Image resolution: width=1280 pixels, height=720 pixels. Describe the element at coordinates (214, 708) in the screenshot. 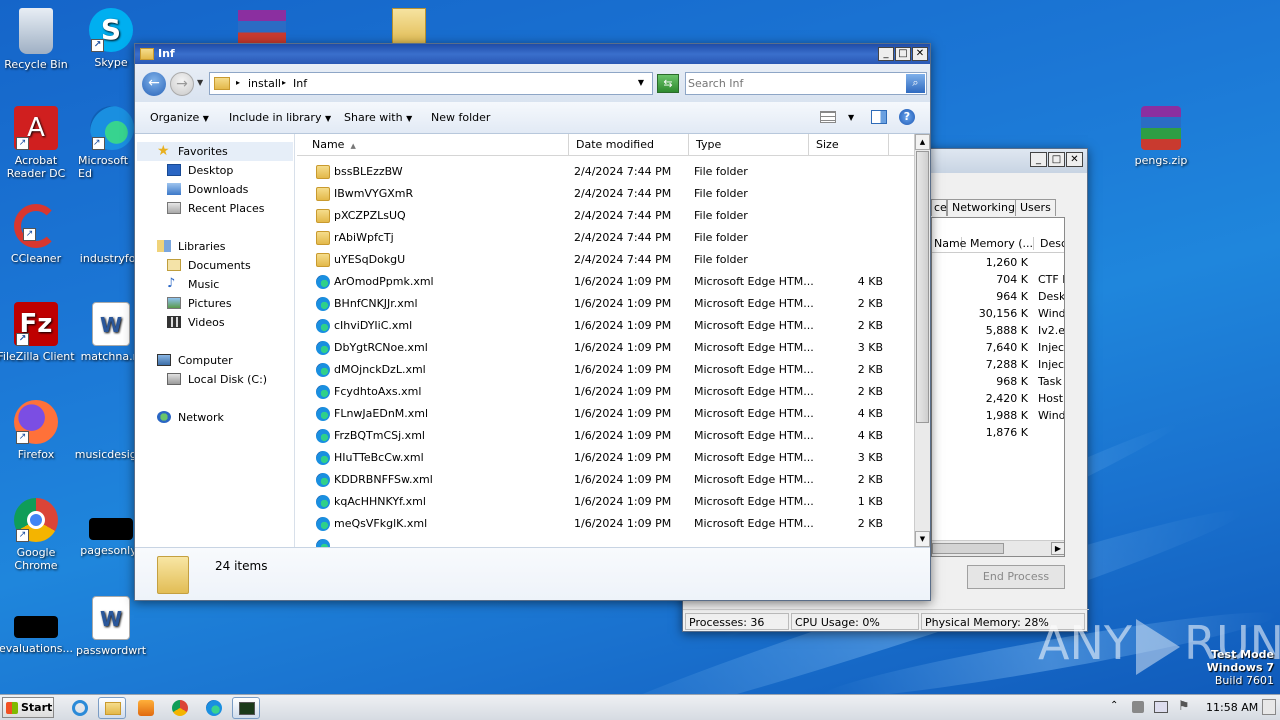

I see `edge-taskbar-button` at that location.